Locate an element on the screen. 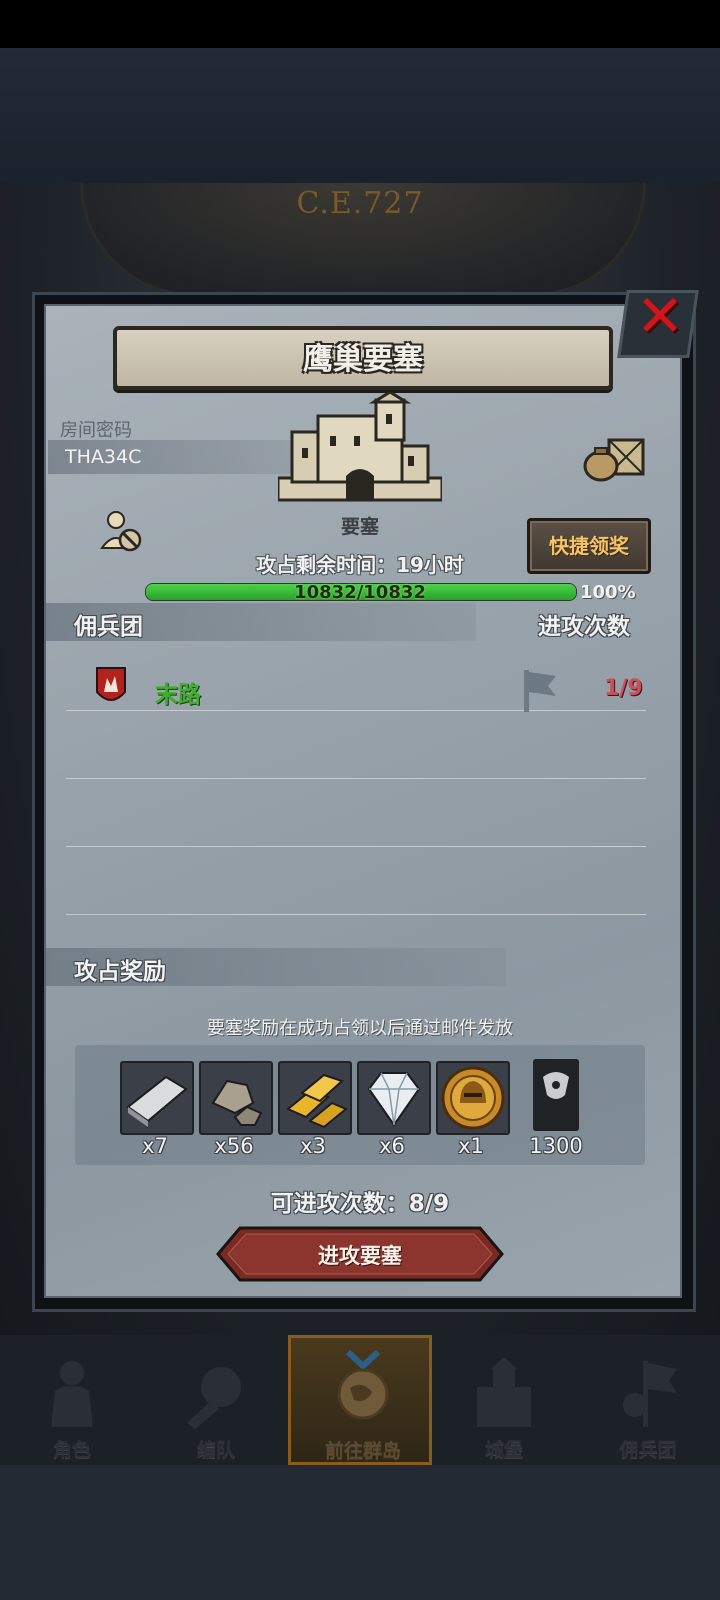  reward-qty: x7 is located at coordinates (155, 1146).